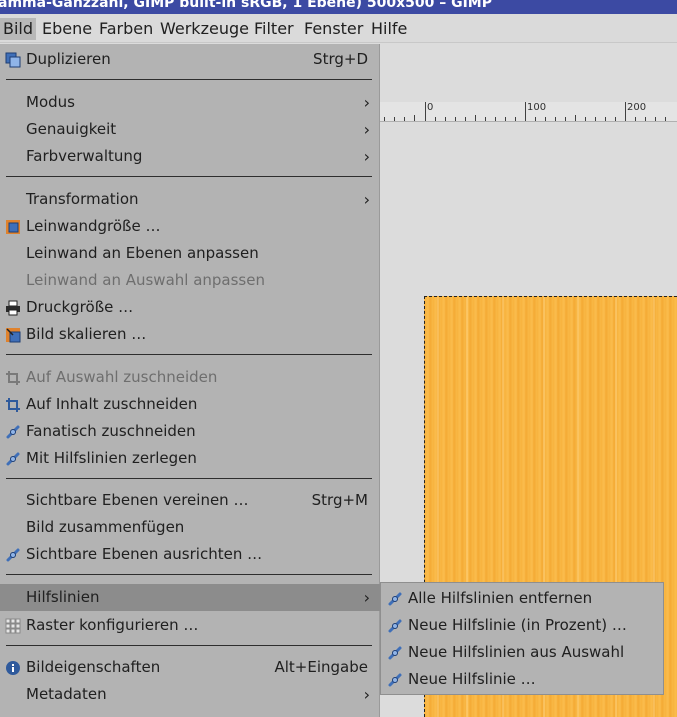  Describe the element at coordinates (13, 668) in the screenshot. I see `info-icon` at that location.